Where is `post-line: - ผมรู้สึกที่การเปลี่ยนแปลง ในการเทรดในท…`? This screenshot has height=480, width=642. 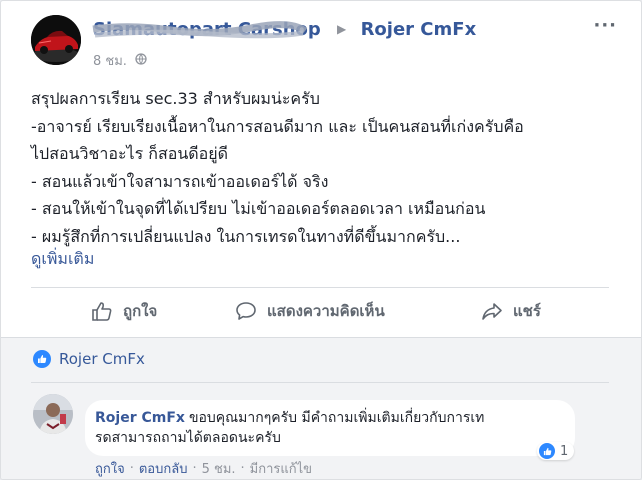
post-line: - ผมรู้สึกที่การเปลี่ยนแปลง ในการเทรดในท… is located at coordinates (246, 236).